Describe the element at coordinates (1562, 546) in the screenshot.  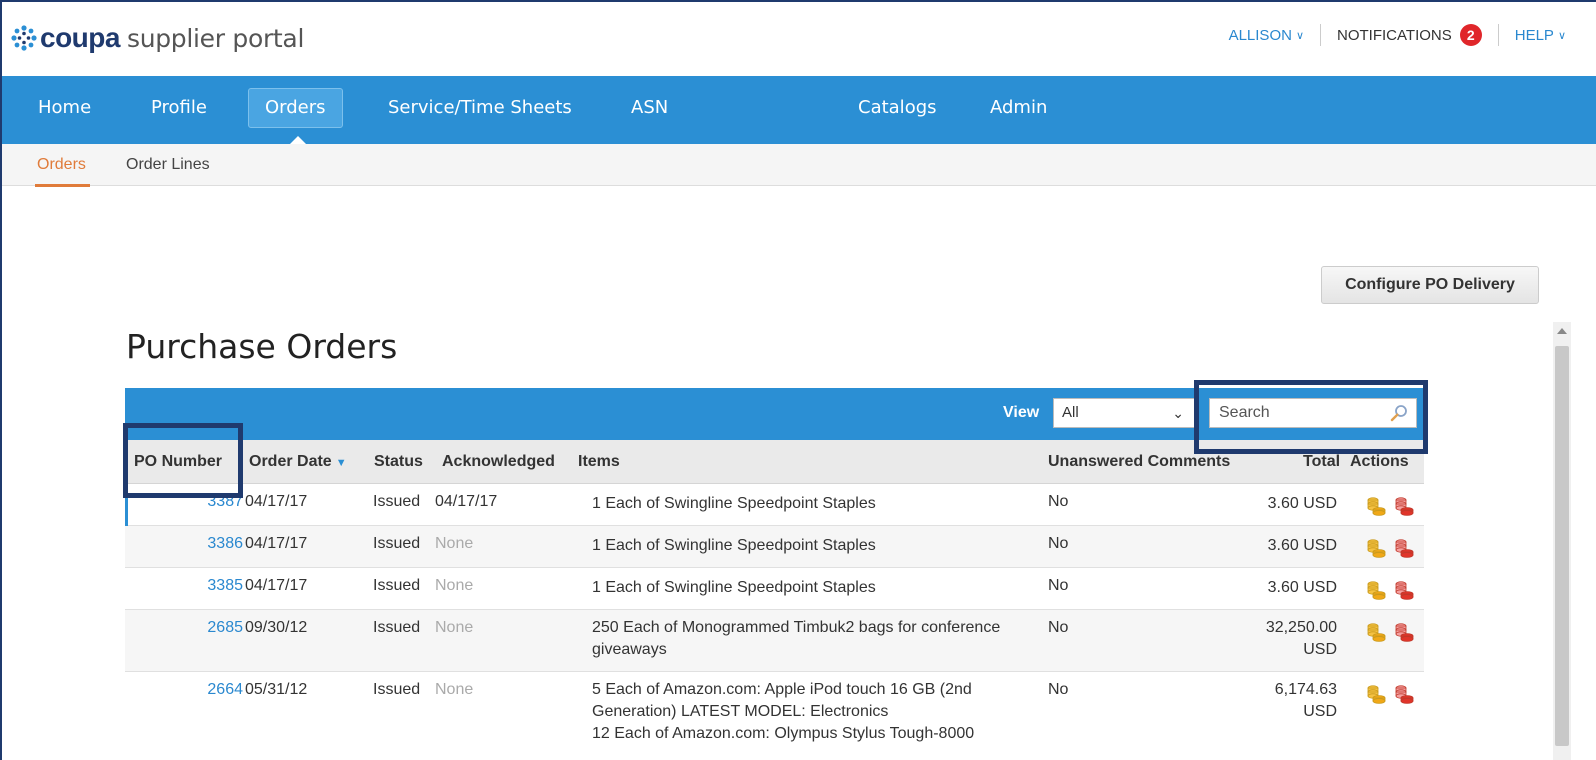
I see `scrollbar-thumb` at that location.